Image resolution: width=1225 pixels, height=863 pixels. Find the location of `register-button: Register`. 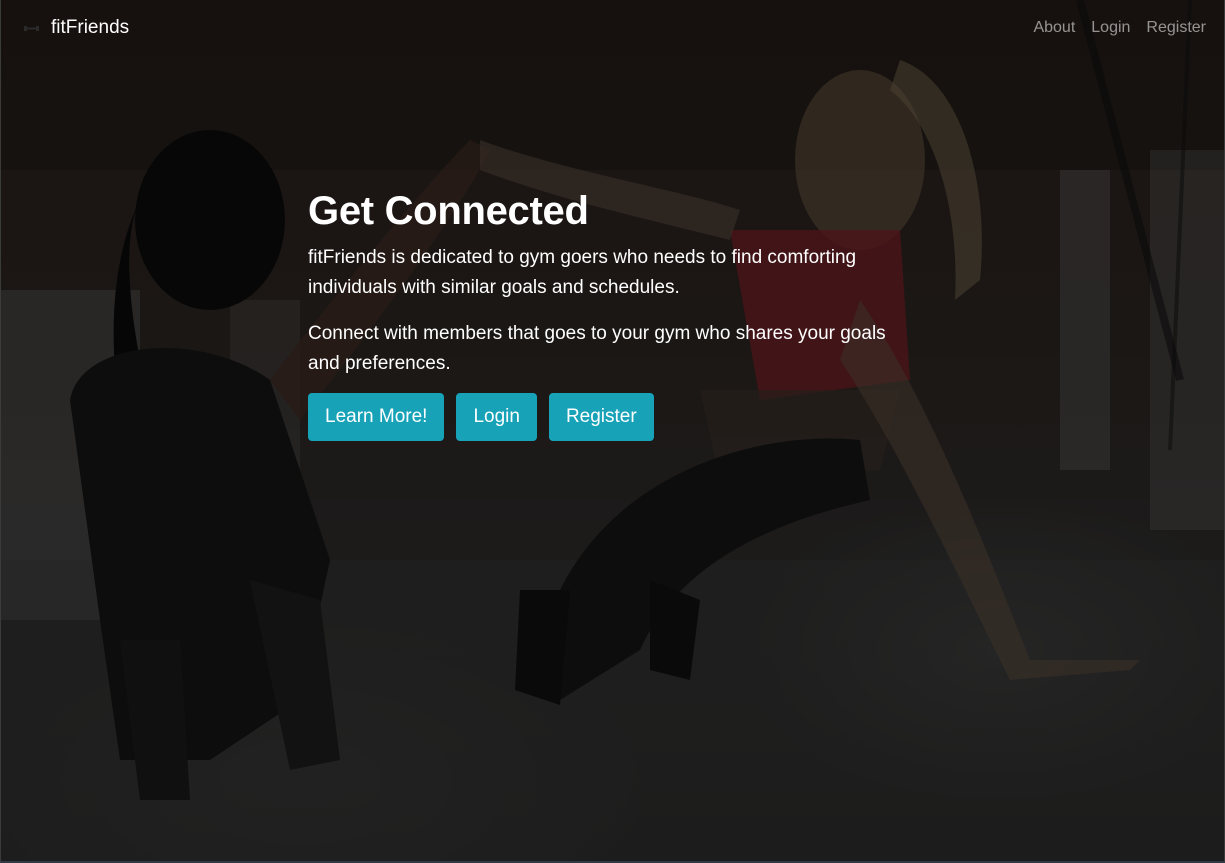

register-button: Register is located at coordinates (601, 417).